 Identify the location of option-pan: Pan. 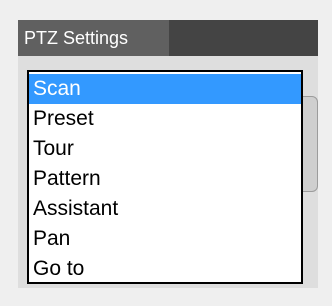
(165, 239).